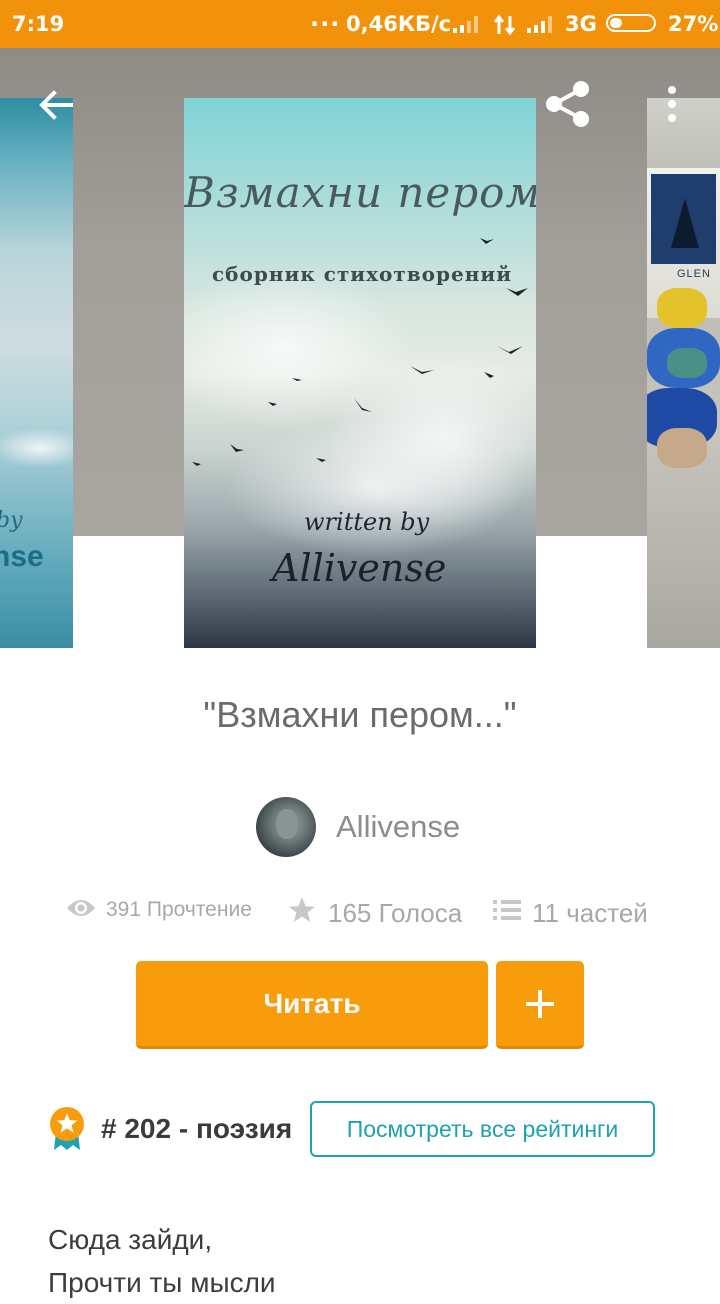  I want to click on eye-icon, so click(81, 908).